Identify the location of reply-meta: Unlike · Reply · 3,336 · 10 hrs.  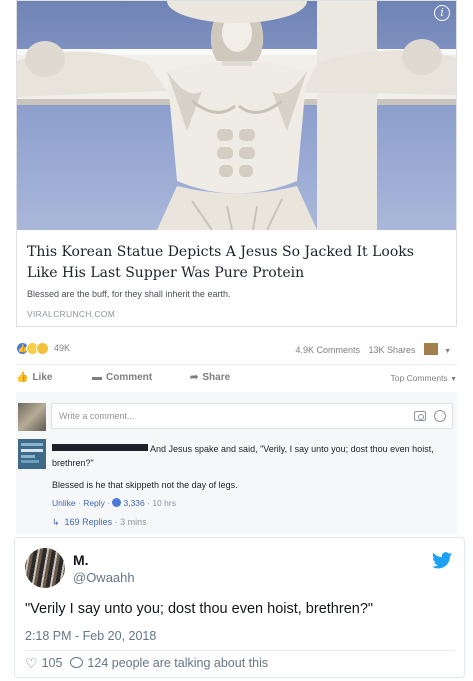
(114, 503).